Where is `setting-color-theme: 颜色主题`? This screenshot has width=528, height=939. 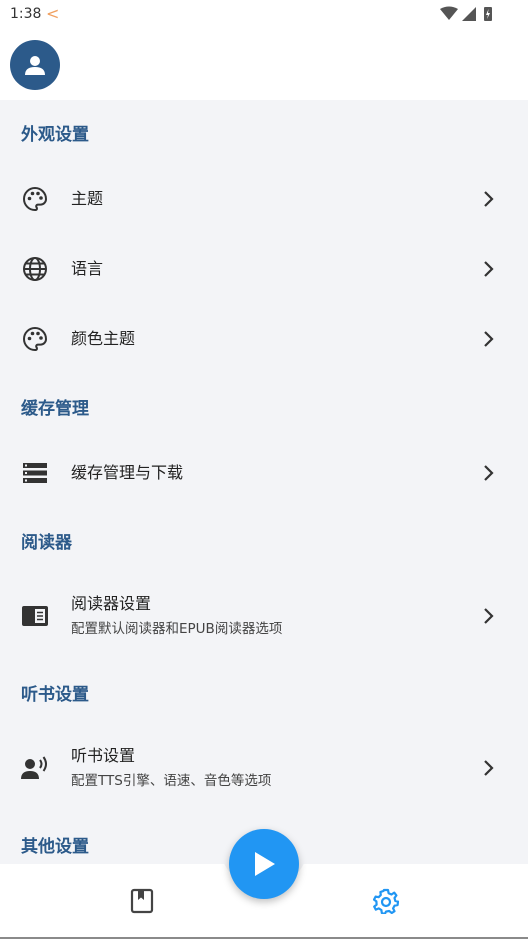
setting-color-theme: 颜色主题 is located at coordinates (264, 339).